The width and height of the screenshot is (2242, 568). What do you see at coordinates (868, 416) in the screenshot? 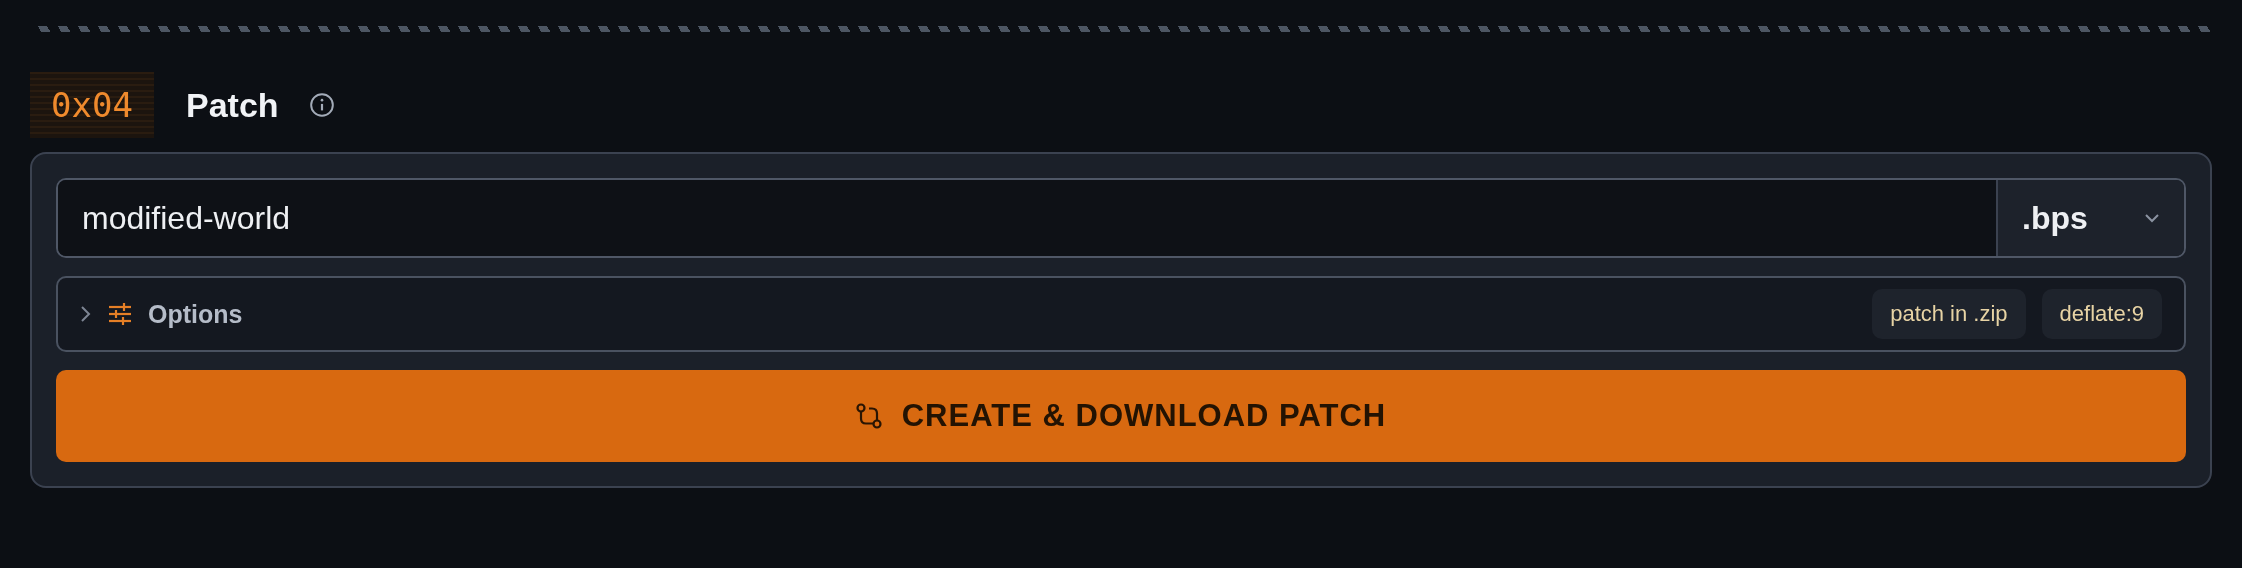
I see `branch-icon` at bounding box center [868, 416].